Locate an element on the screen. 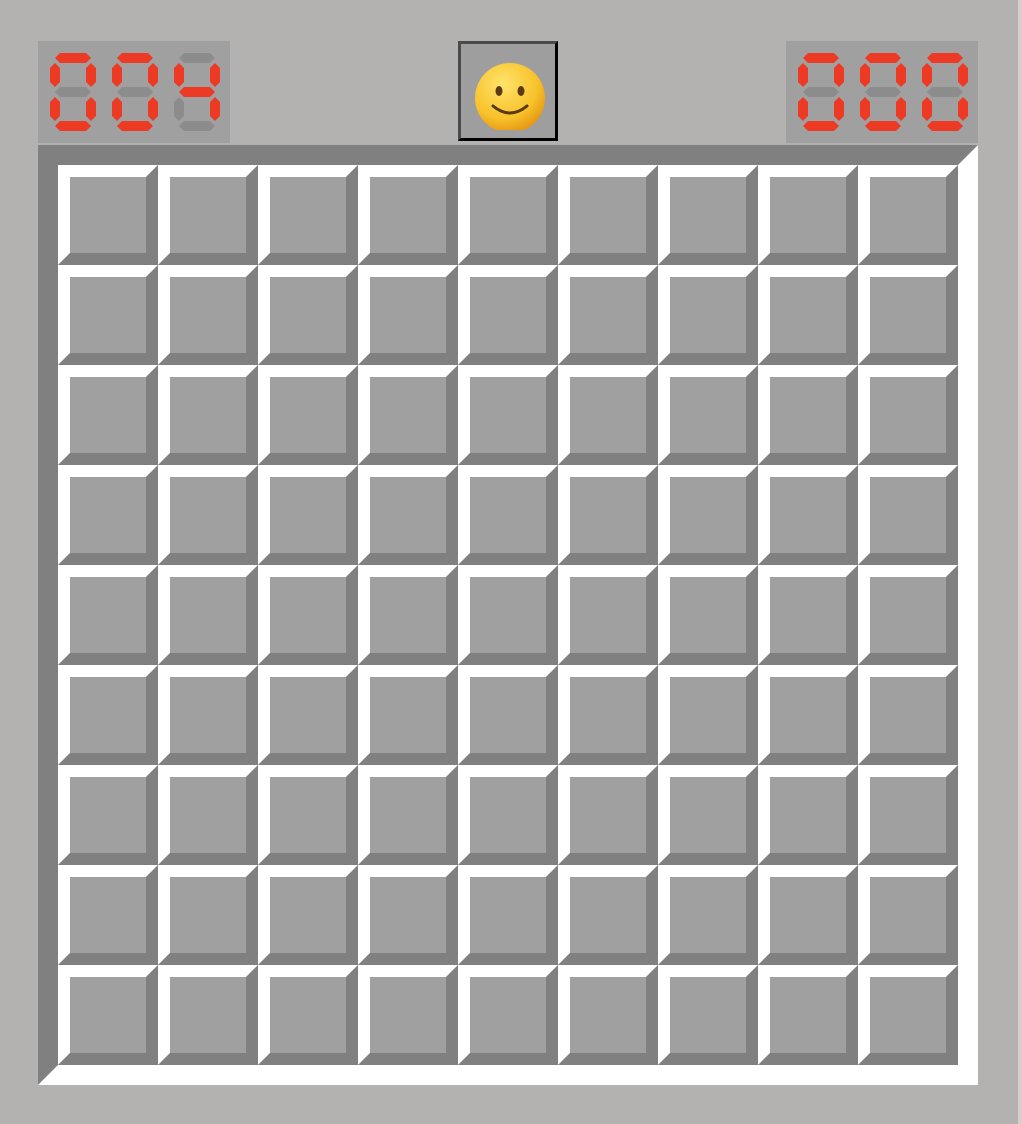 This screenshot has height=1124, width=1022. cell-r6-c4 is located at coordinates (408, 715).